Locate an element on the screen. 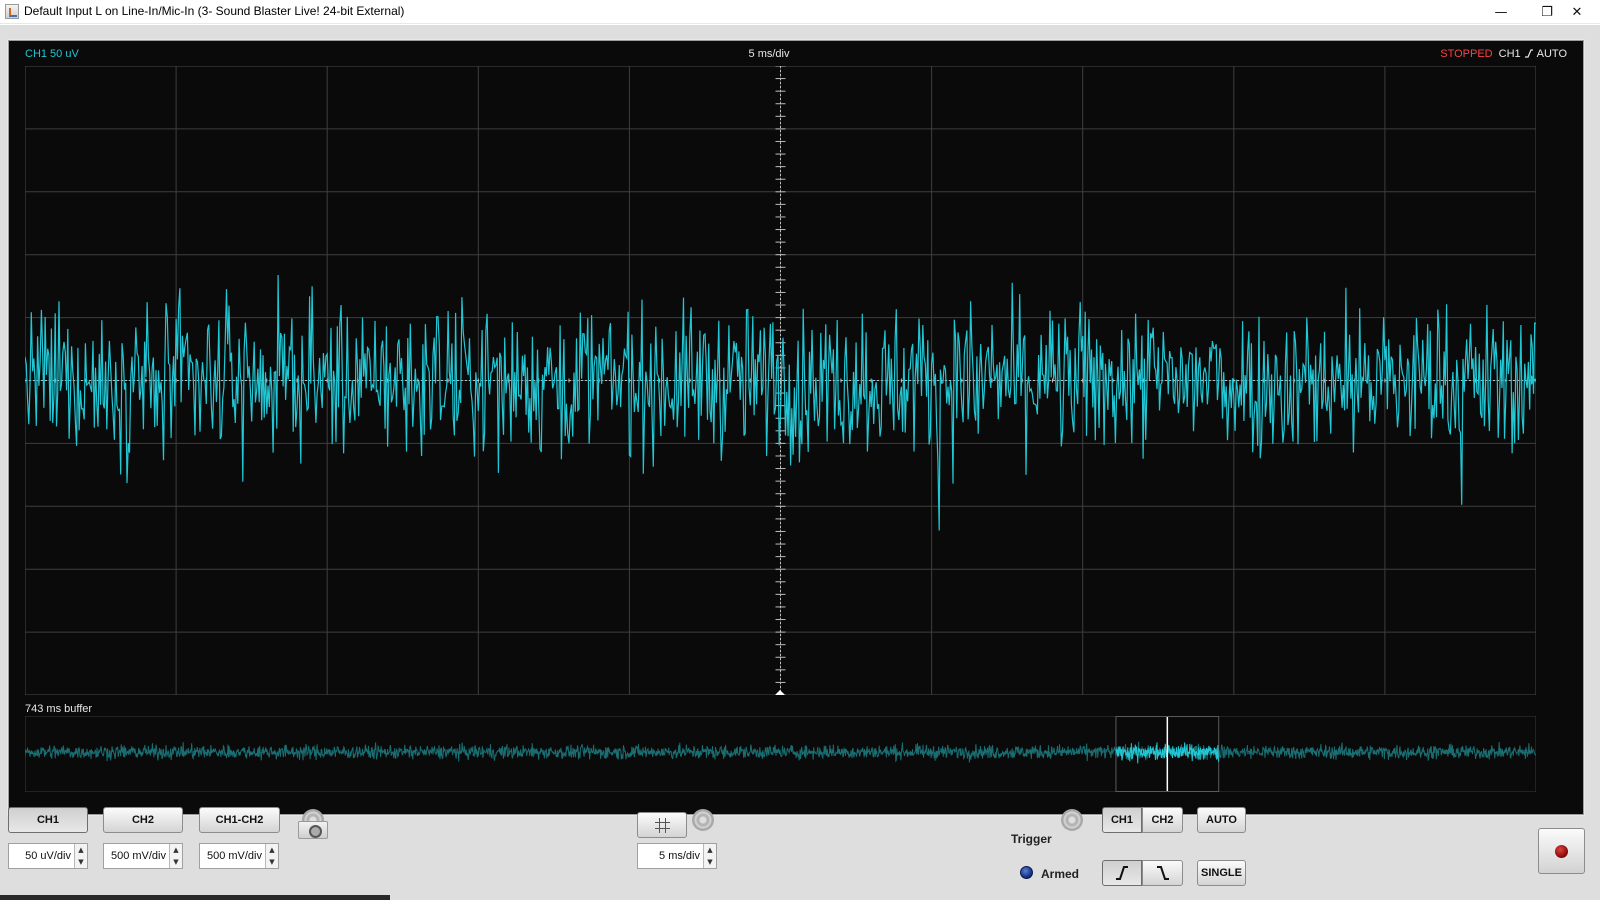 This screenshot has width=1600, height=900. app-icon is located at coordinates (12, 11).